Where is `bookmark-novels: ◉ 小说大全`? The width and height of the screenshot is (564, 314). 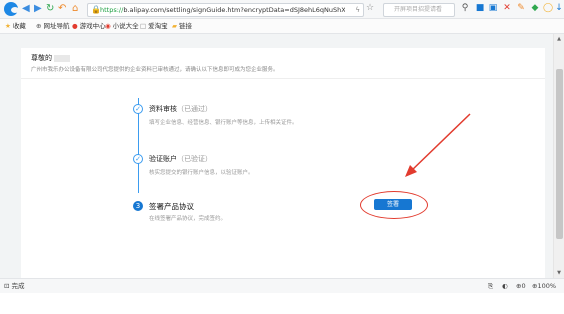
bookmark-novels: ◉ 小说大全 is located at coordinates (122, 26).